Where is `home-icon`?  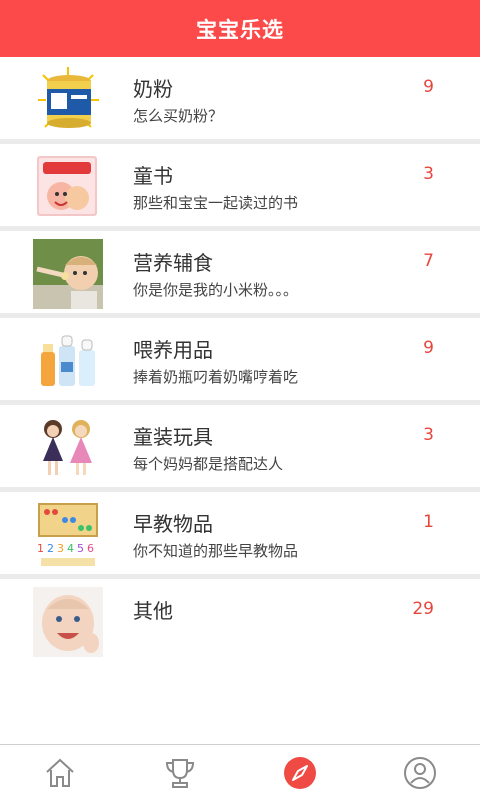 home-icon is located at coordinates (60, 772).